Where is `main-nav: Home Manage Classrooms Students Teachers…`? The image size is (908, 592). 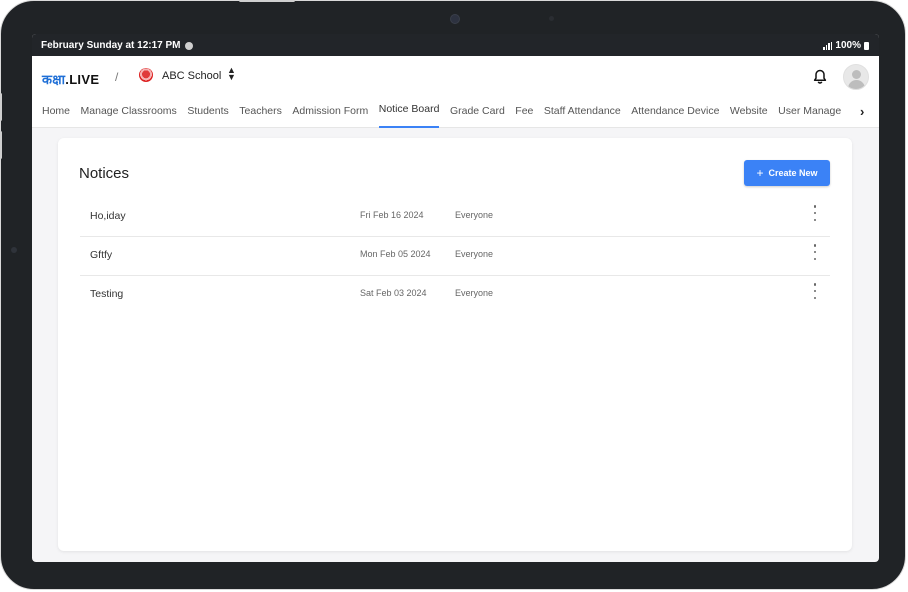 main-nav: Home Manage Classrooms Students Teachers… is located at coordinates (455, 113).